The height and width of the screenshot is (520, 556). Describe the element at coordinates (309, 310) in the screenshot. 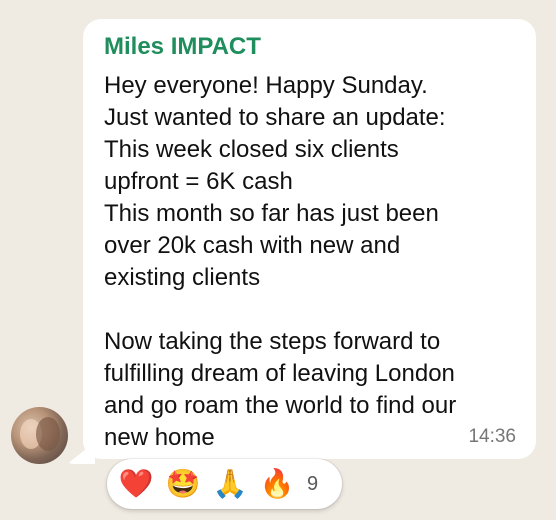

I see `message-line-blank` at that location.